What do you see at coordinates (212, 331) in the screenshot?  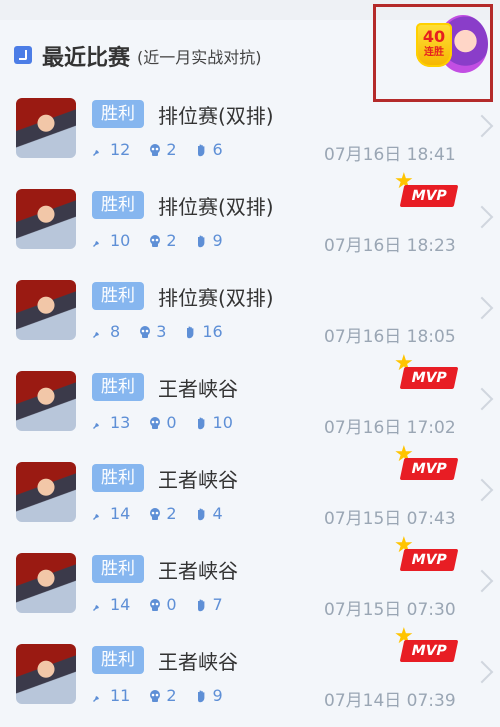 I see `assists-value: 16` at bounding box center [212, 331].